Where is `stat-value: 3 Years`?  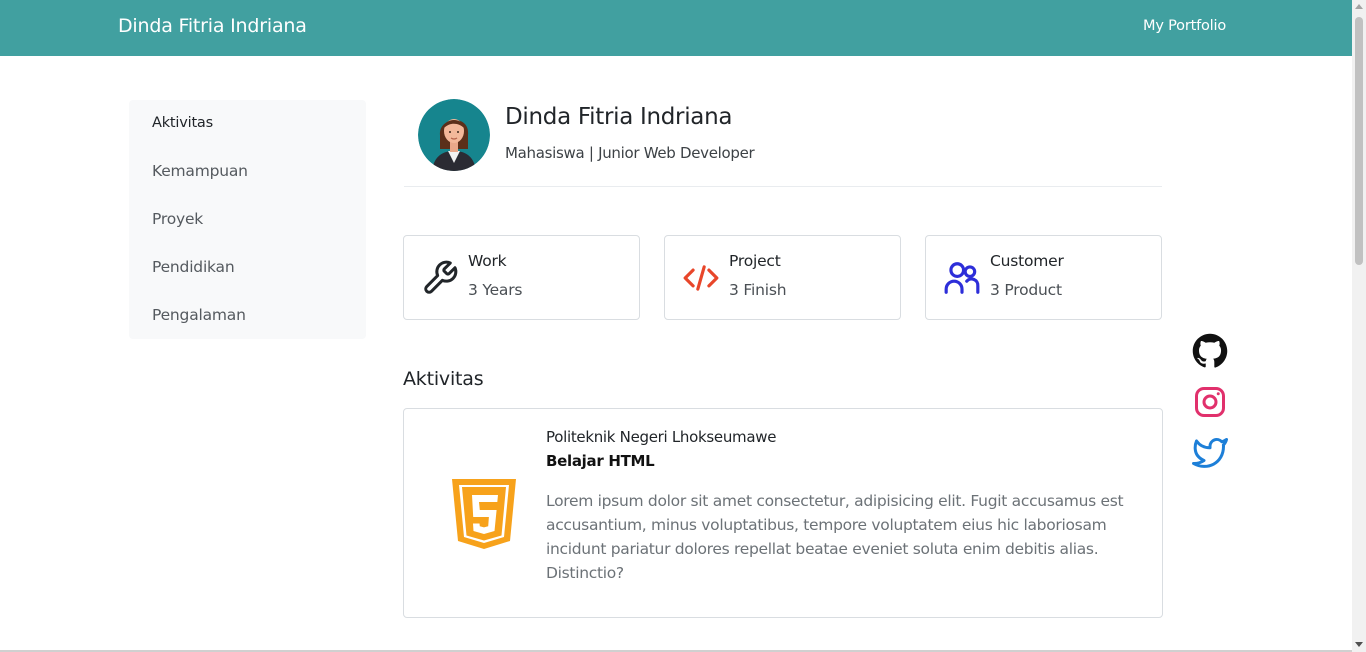 stat-value: 3 Years is located at coordinates (495, 290).